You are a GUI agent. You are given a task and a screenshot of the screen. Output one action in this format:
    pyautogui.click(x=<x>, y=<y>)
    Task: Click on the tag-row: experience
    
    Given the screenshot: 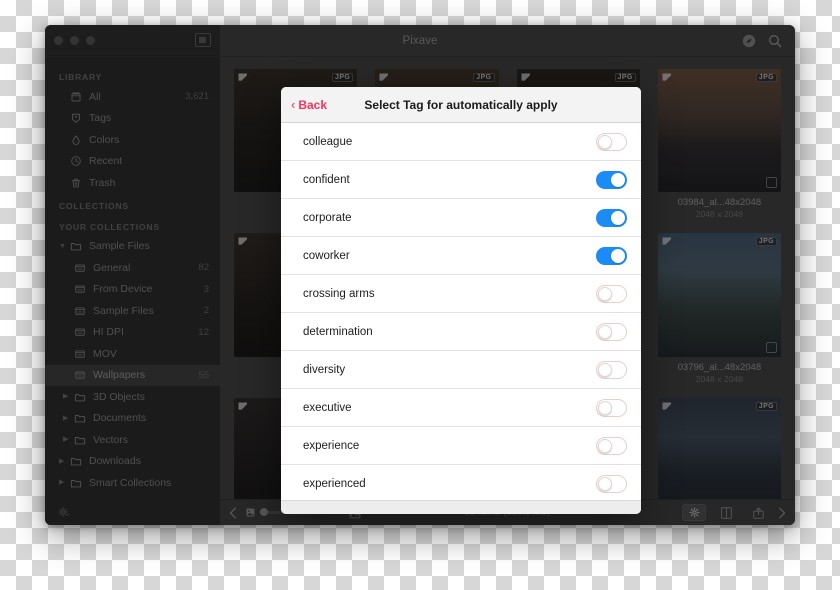 What is the action you would take?
    pyautogui.click(x=461, y=446)
    